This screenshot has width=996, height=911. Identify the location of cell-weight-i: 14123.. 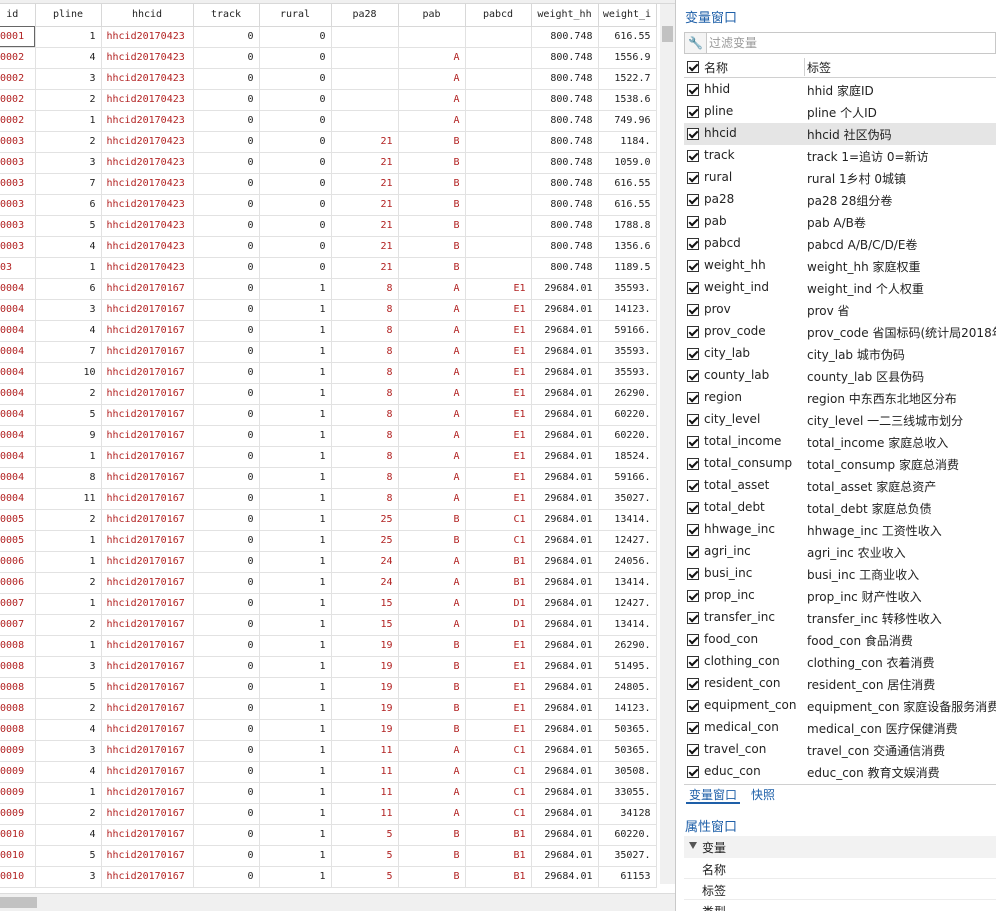
(627, 709).